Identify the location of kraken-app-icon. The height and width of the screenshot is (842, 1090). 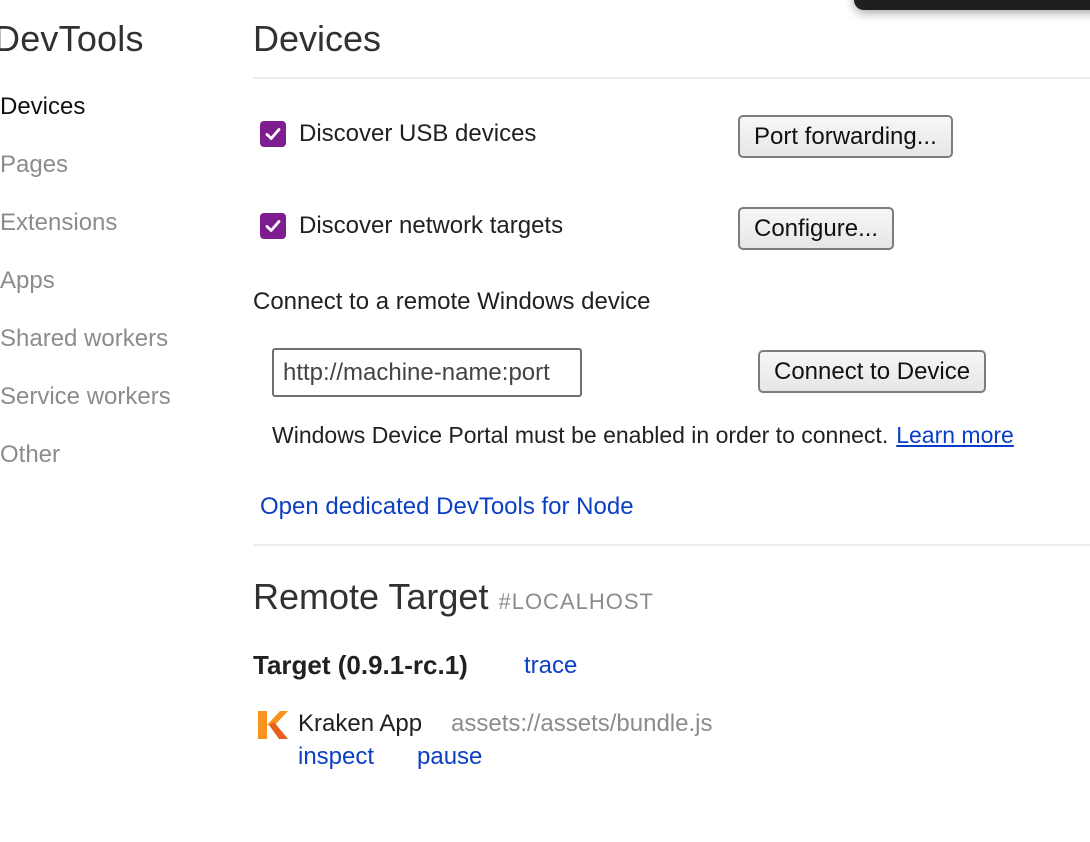
(273, 725).